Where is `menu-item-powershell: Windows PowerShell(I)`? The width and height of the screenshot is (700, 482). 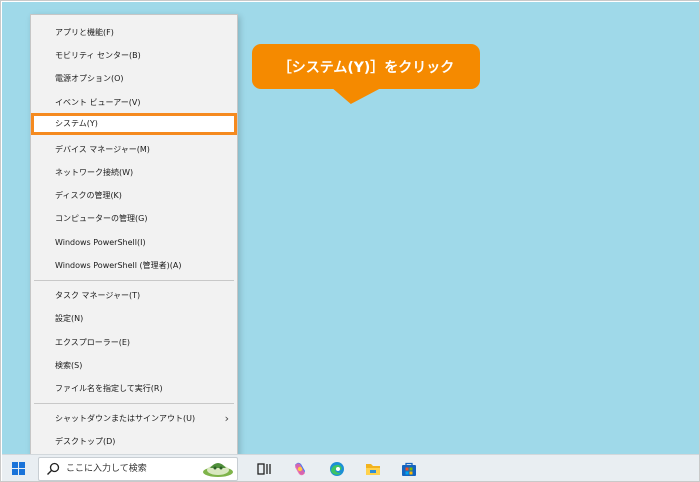
menu-item-powershell: Windows PowerShell(I) is located at coordinates (134, 243).